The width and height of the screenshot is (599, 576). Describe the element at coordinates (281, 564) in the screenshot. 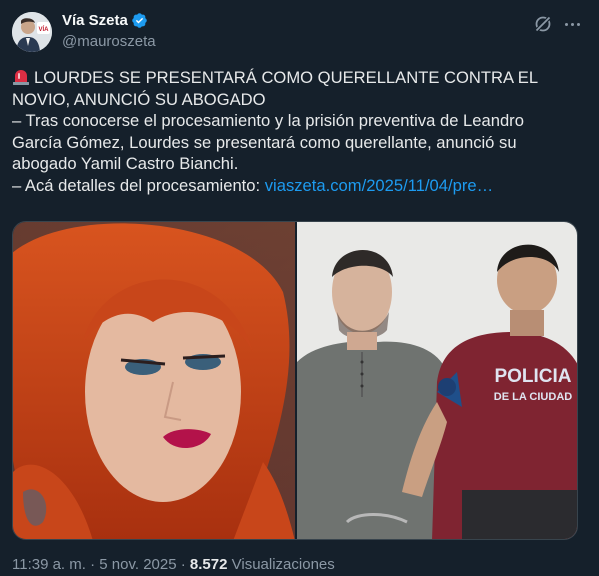

I see `views-label: Visualizaciones` at that location.